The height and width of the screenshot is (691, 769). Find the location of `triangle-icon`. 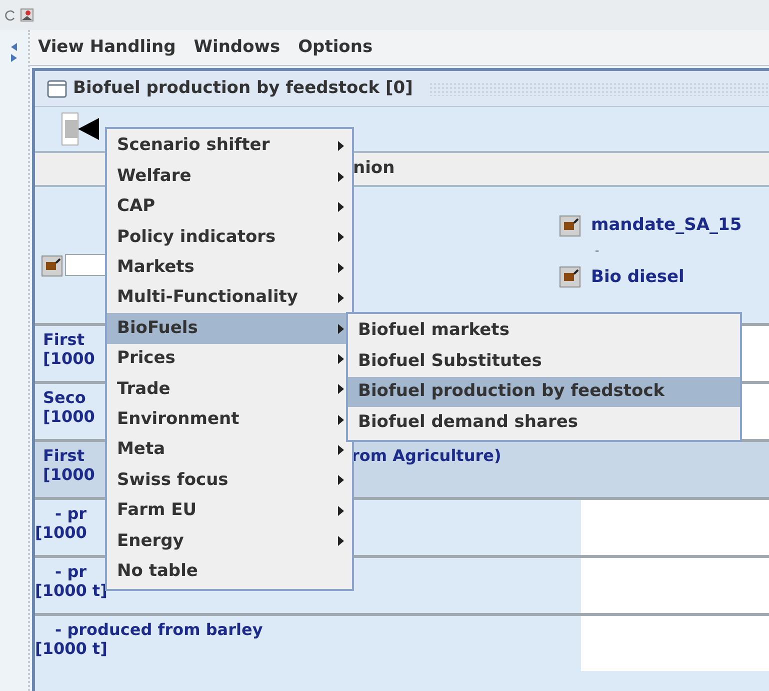

triangle-icon is located at coordinates (81, 129).